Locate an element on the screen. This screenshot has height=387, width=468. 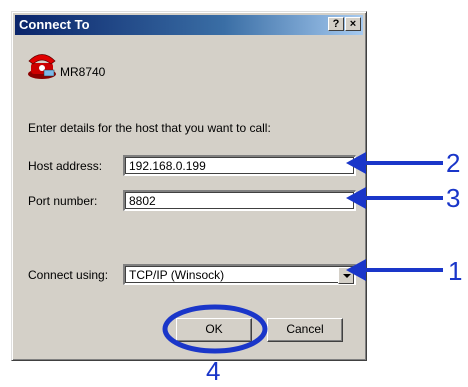
ok-button-highlight is located at coordinates (215, 329).